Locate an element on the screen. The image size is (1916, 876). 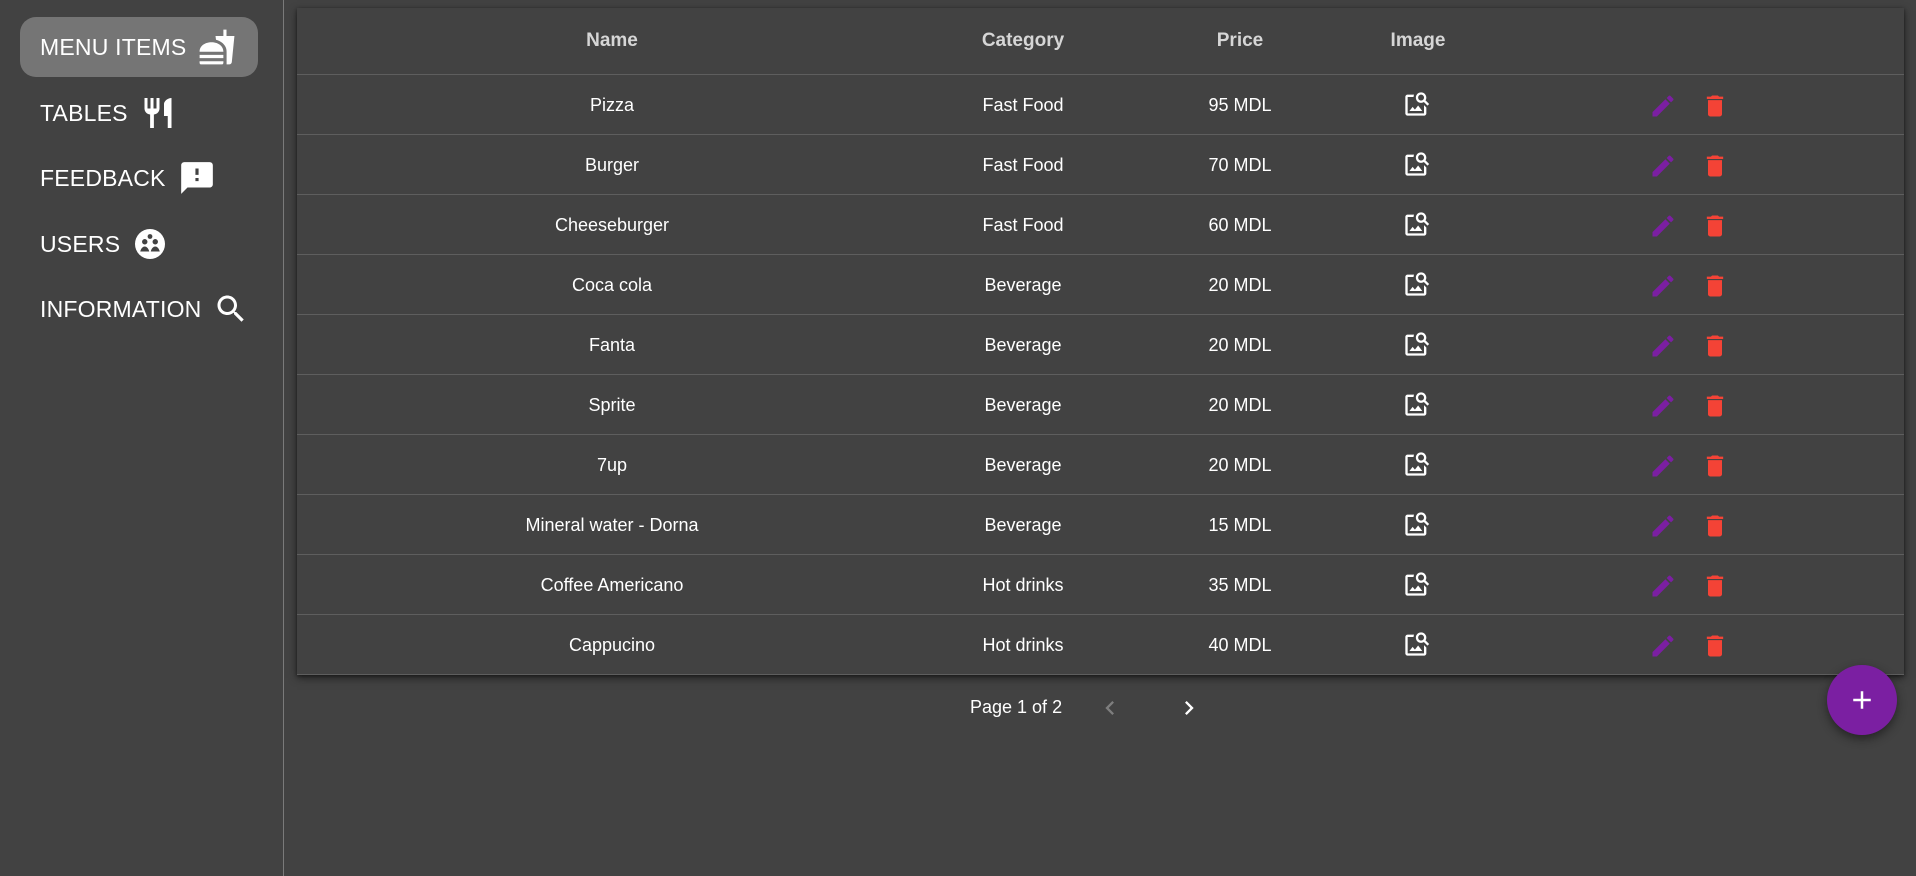
fastfood-icon is located at coordinates (217, 47).